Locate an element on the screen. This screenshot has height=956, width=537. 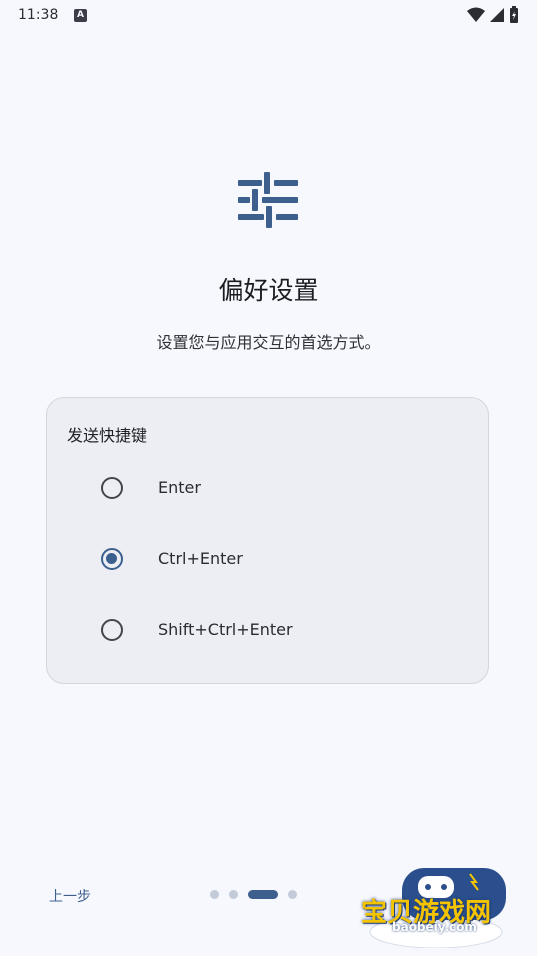
page-subtitle: 设置您与应用交互的首选方式。 is located at coordinates (268, 342).